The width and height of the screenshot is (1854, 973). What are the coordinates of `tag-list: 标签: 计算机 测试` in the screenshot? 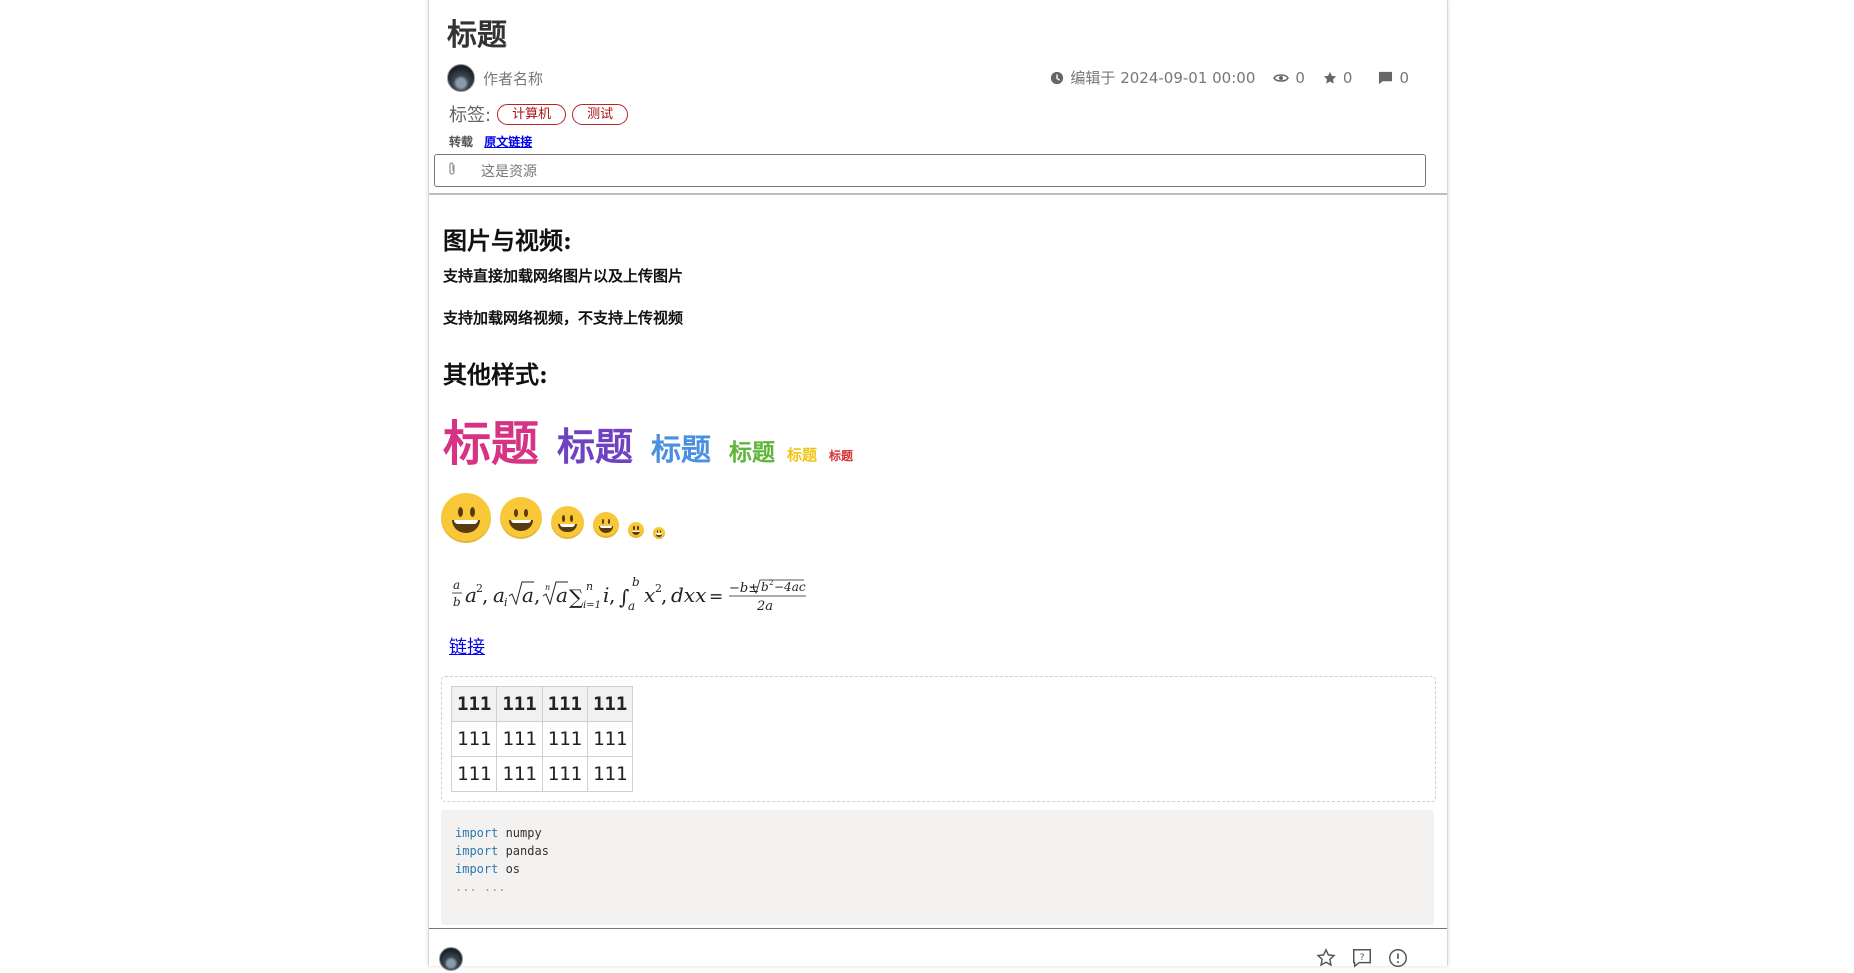 It's located at (539, 114).